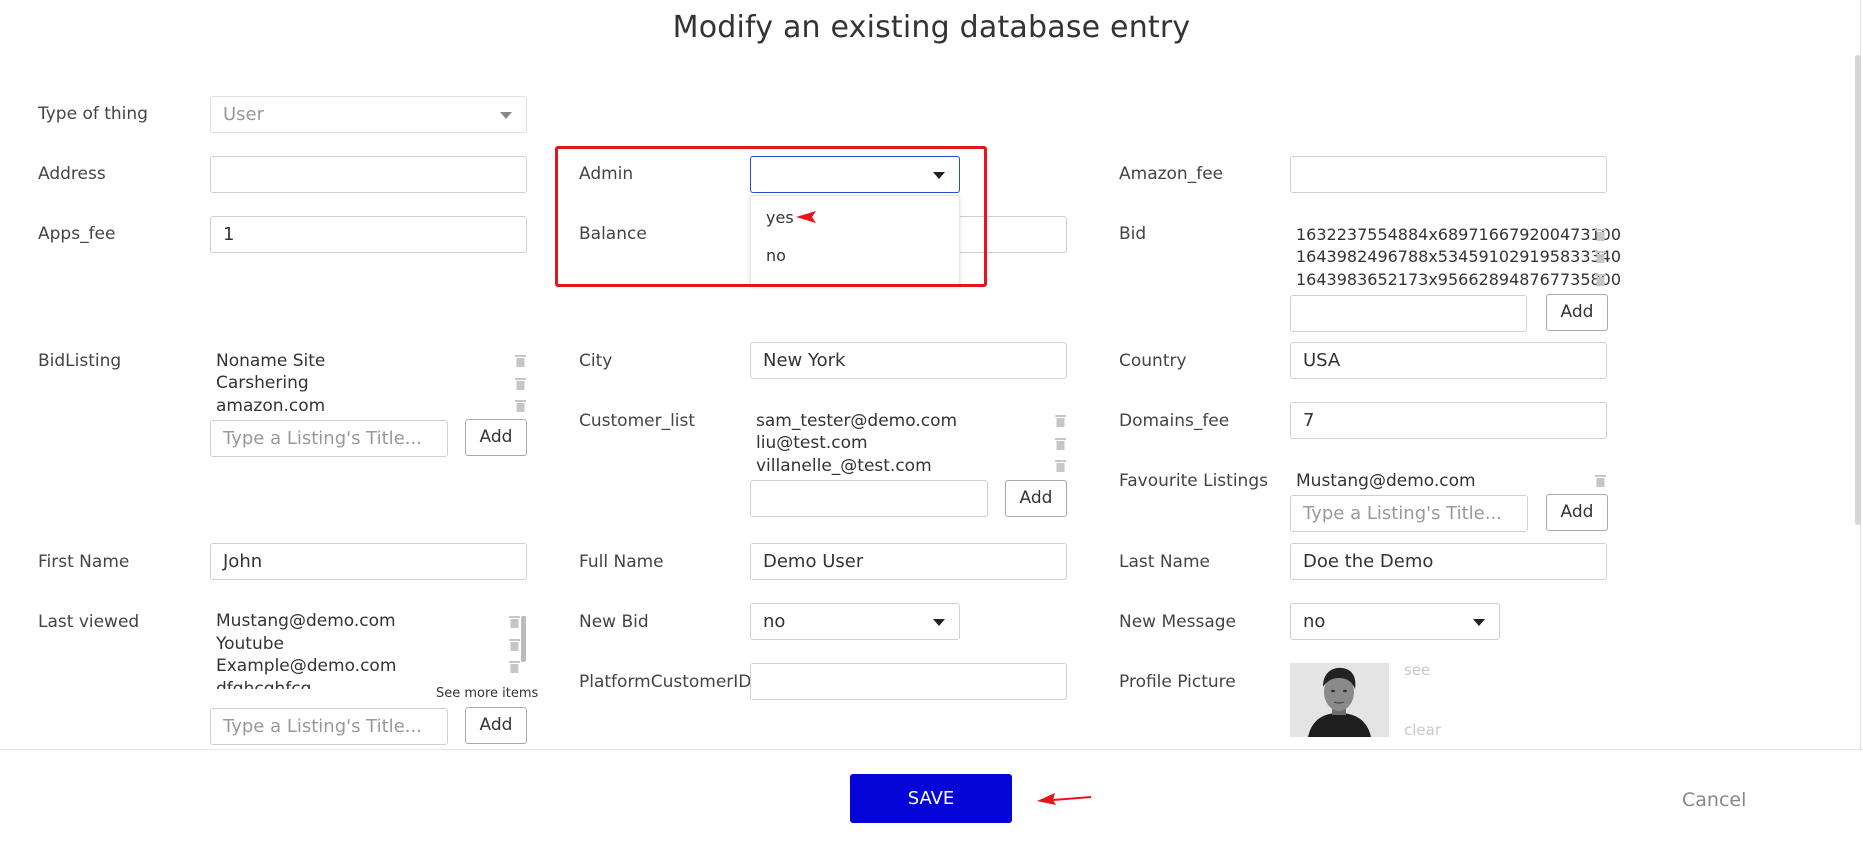 This screenshot has height=856, width=1863. Describe the element at coordinates (93, 114) in the screenshot. I see `type-of-thing-label: Type of thing` at that location.